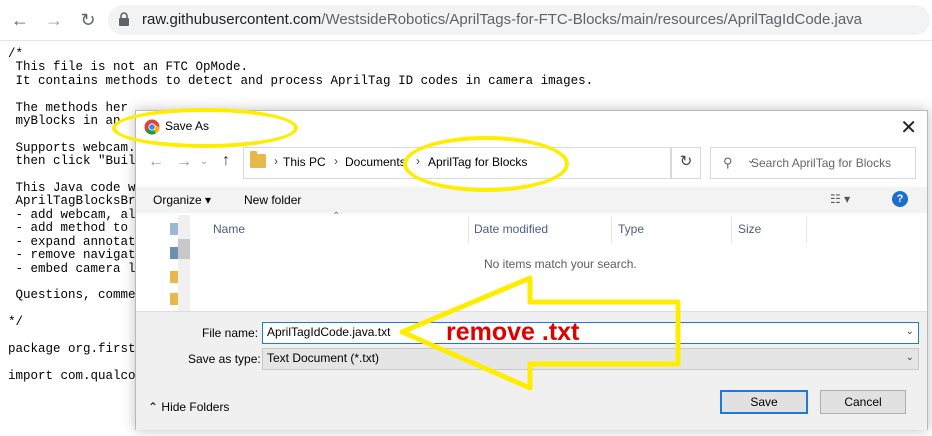 Image resolution: width=932 pixels, height=436 pixels. I want to click on annotation-text: remove .txt, so click(513, 332).